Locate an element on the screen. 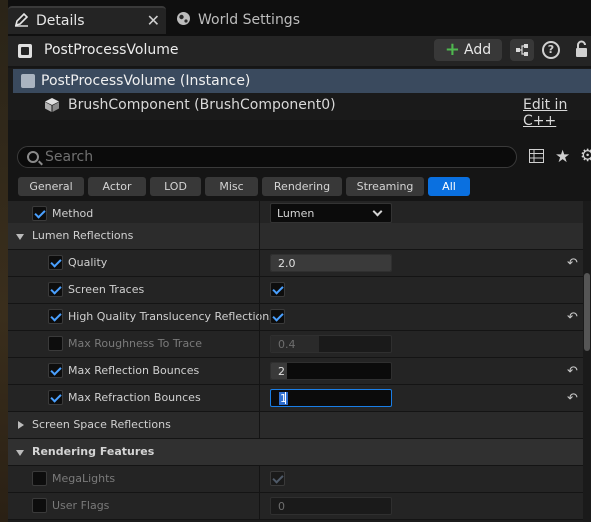 The width and height of the screenshot is (591, 522). property-row-max-refraction-bounces: Max Refraction Bounces 1 ↶ is located at coordinates (295, 398).